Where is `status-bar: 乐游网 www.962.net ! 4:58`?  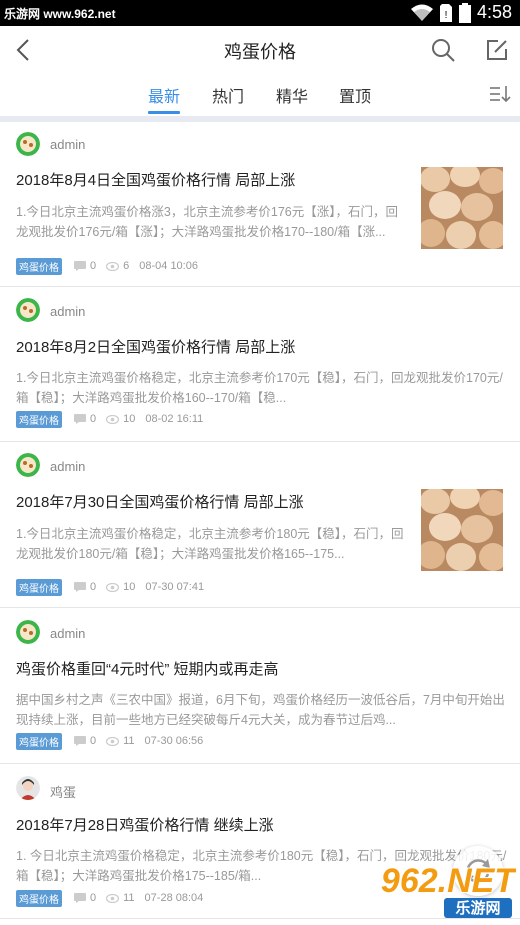 status-bar: 乐游网 www.962.net ! 4:58 is located at coordinates (260, 13).